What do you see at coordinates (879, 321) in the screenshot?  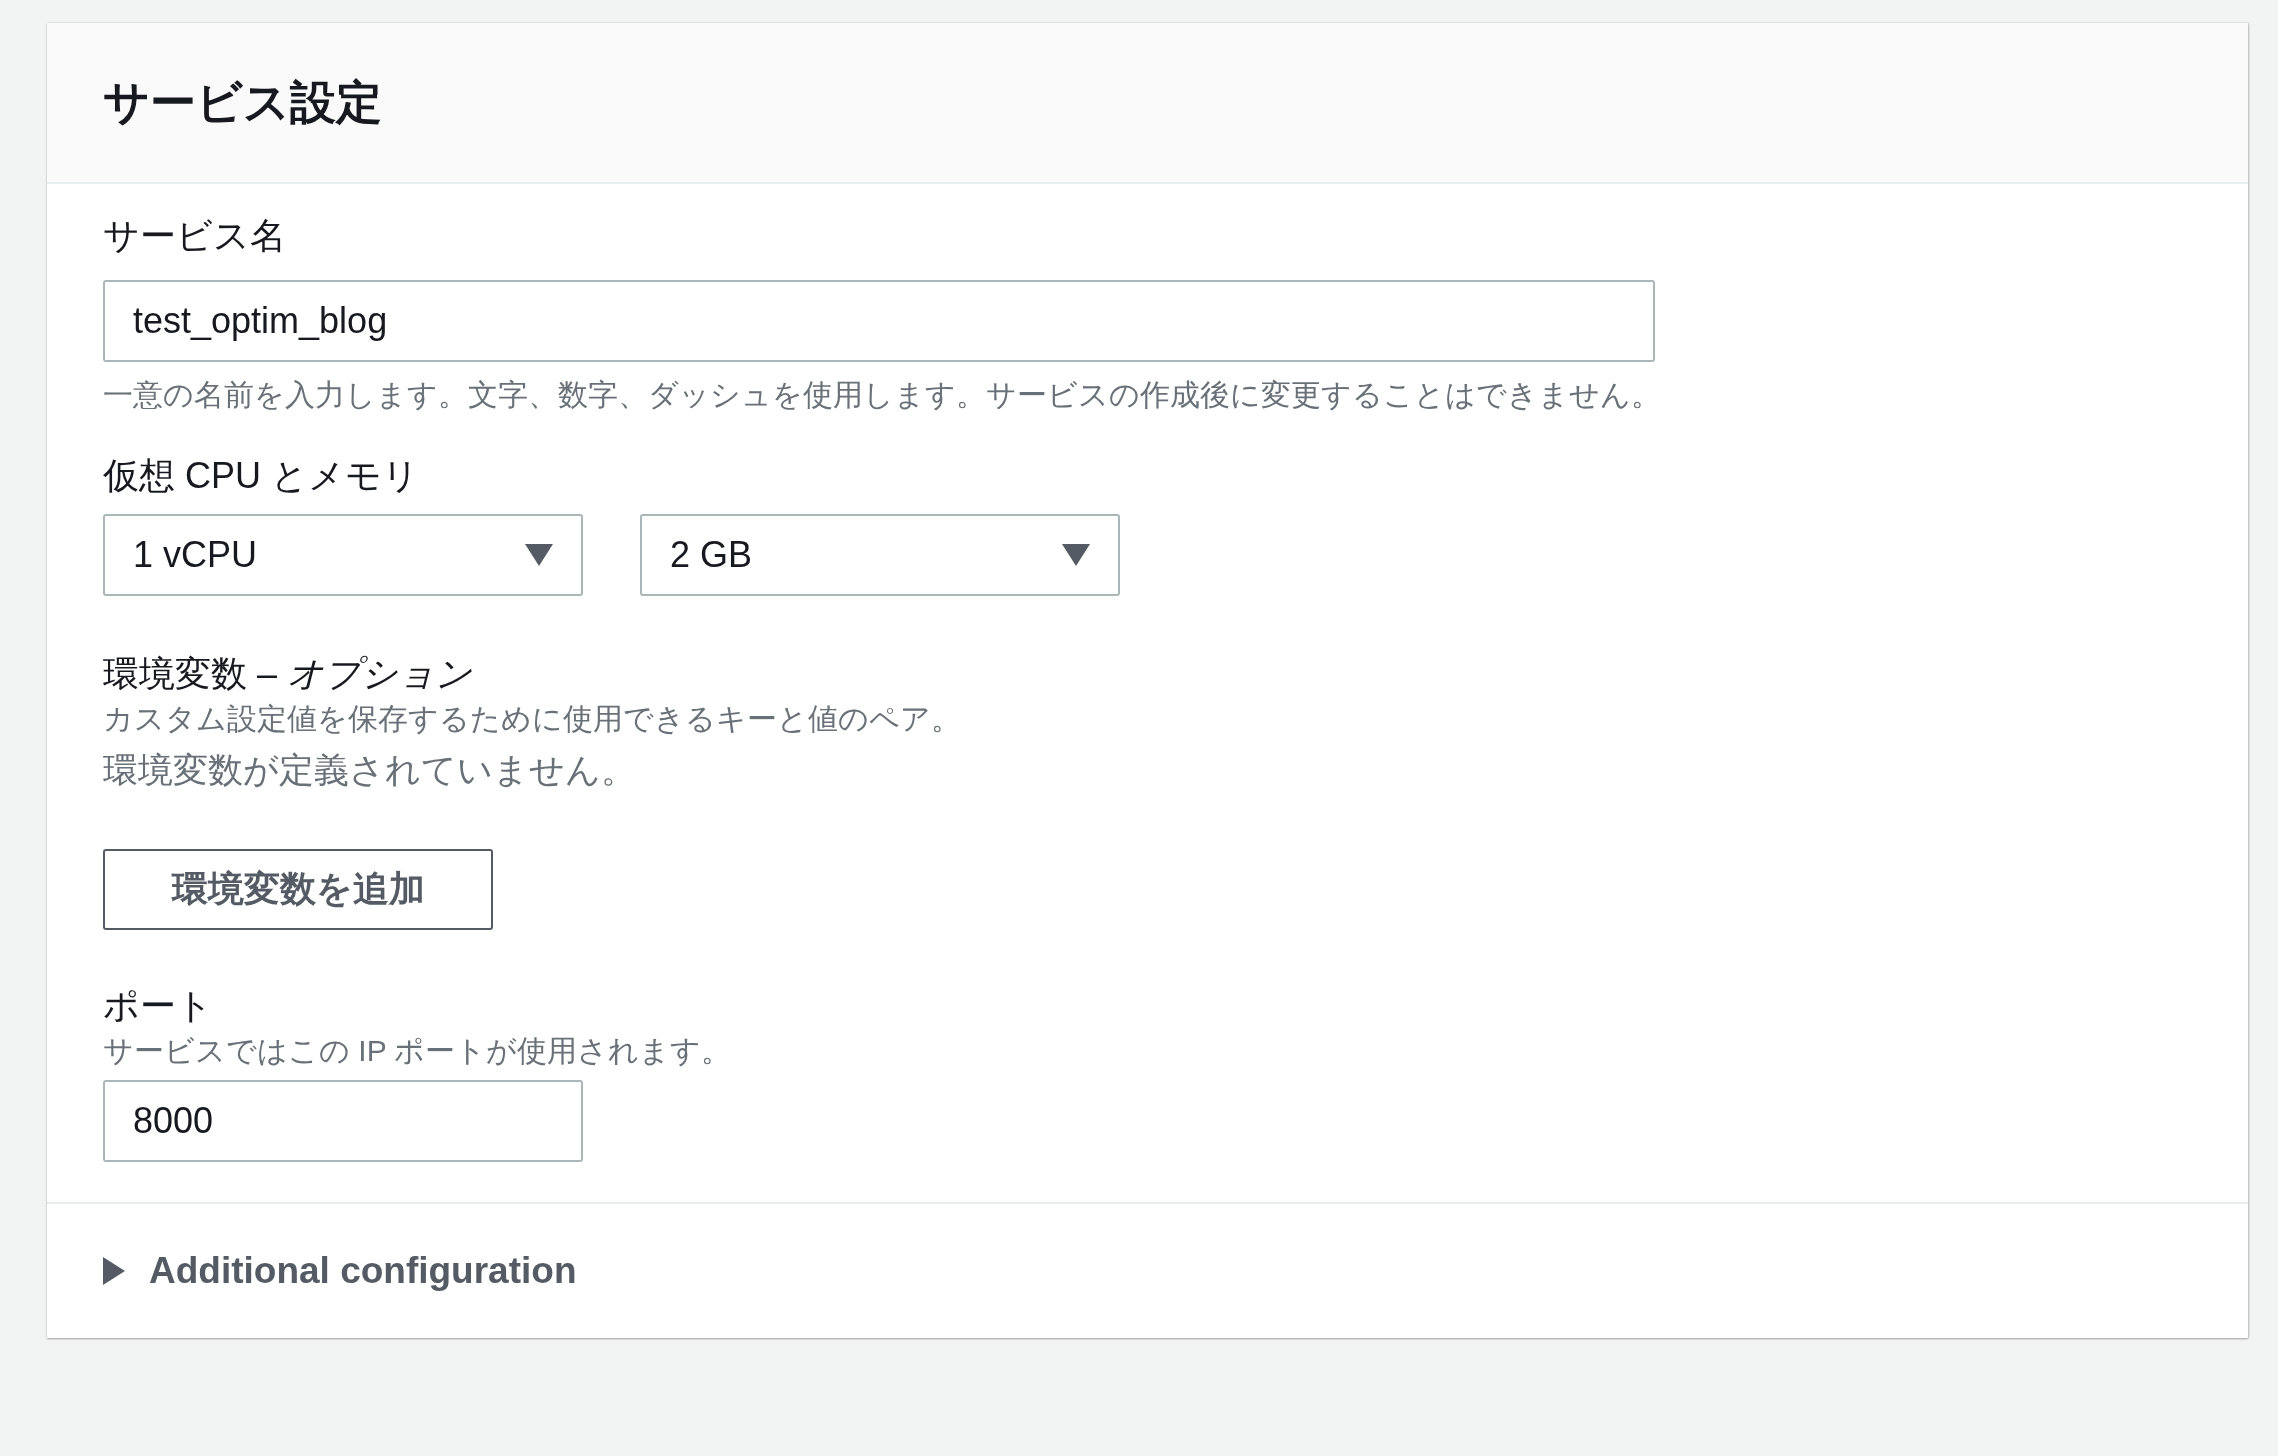 I see `service-name-field: test_optim_blog` at bounding box center [879, 321].